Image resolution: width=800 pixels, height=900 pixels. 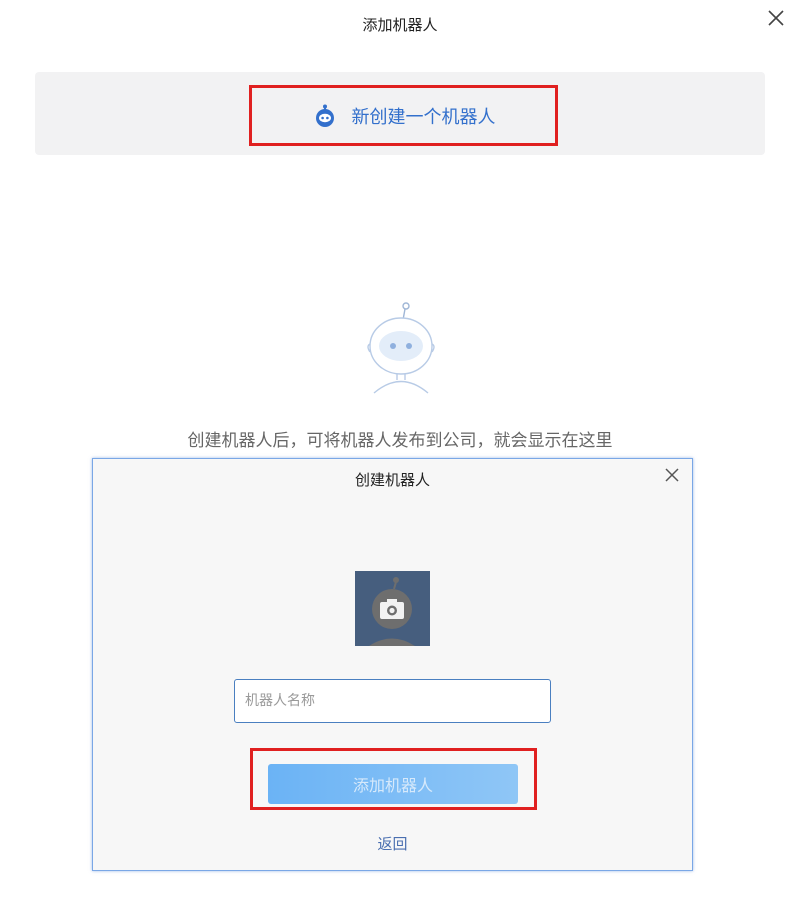 What do you see at coordinates (776, 18) in the screenshot?
I see `close-icon` at bounding box center [776, 18].